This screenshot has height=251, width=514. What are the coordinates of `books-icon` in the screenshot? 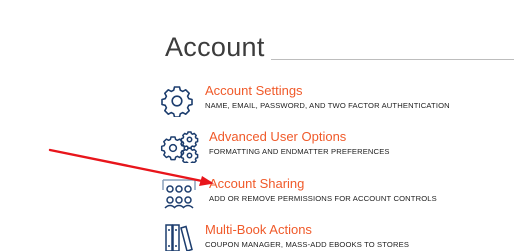 It's located at (180, 236).